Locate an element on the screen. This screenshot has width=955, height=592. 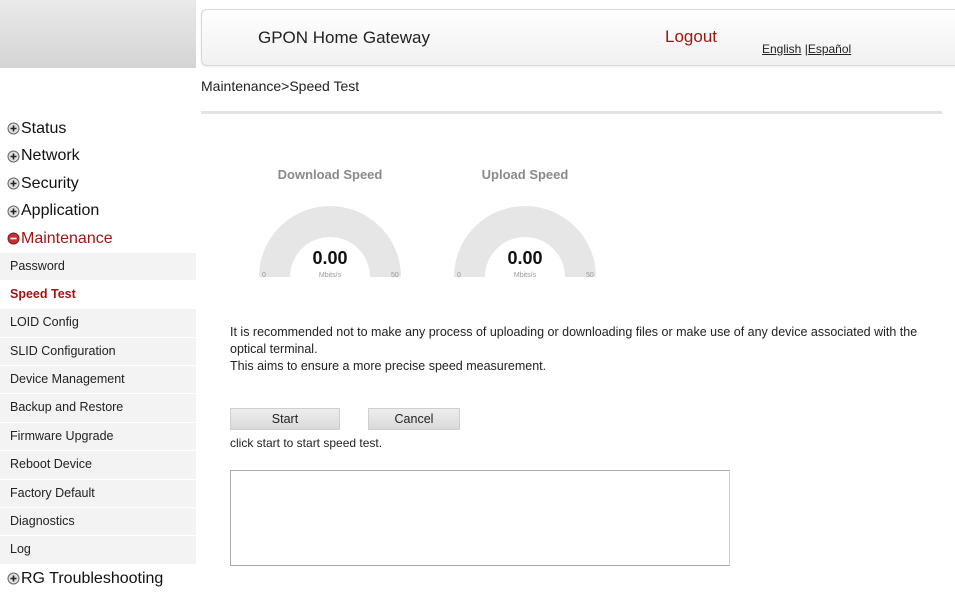
download-gauge: Download Speed 0.00 Mbits/s 0 50 is located at coordinates (330, 224).